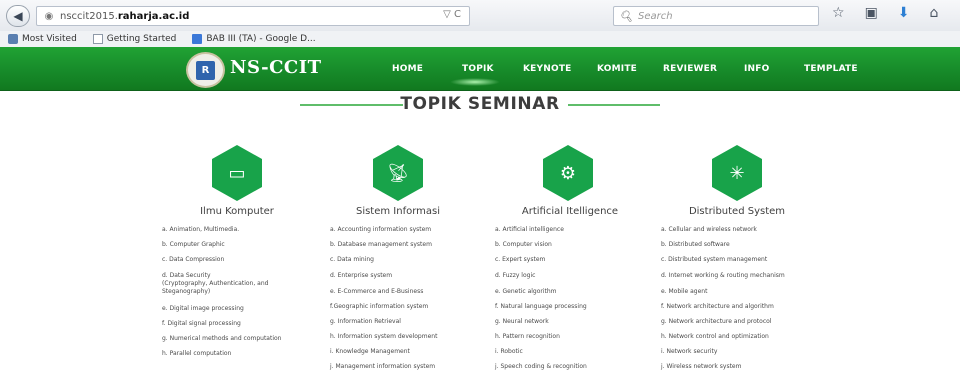 This screenshot has width=960, height=377. I want to click on logo-emblem: R, so click(205, 70).